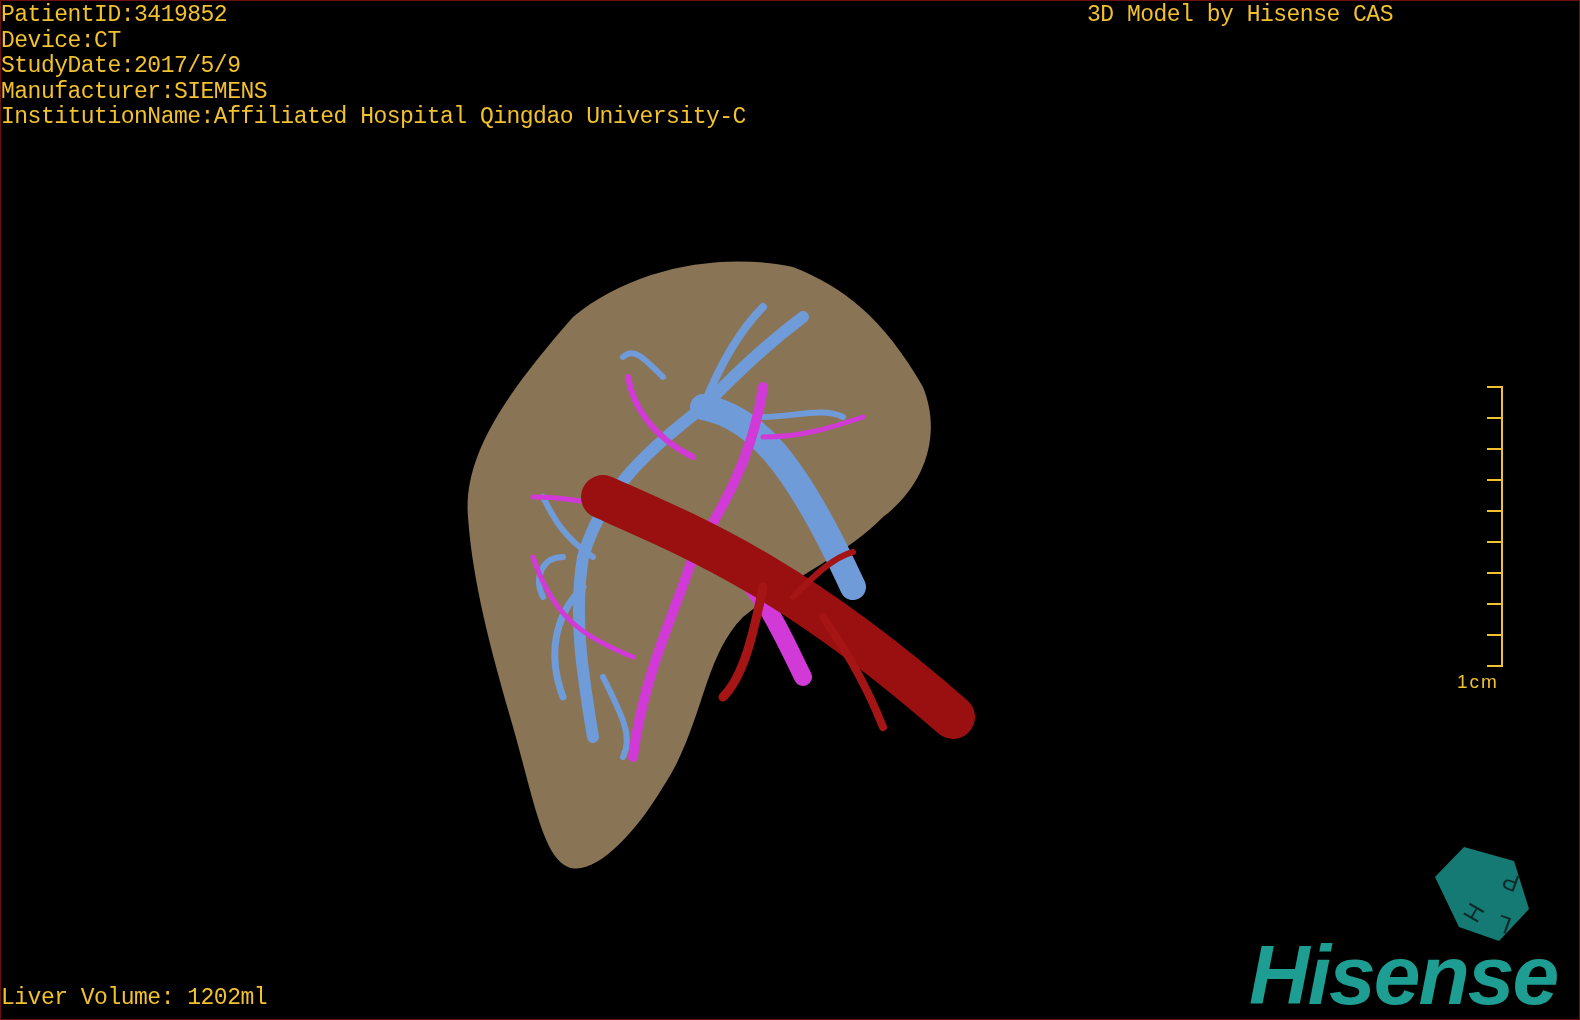 This screenshot has height=1020, width=1580. What do you see at coordinates (1474, 912) in the screenshot?
I see `cube-face-letter: H` at bounding box center [1474, 912].